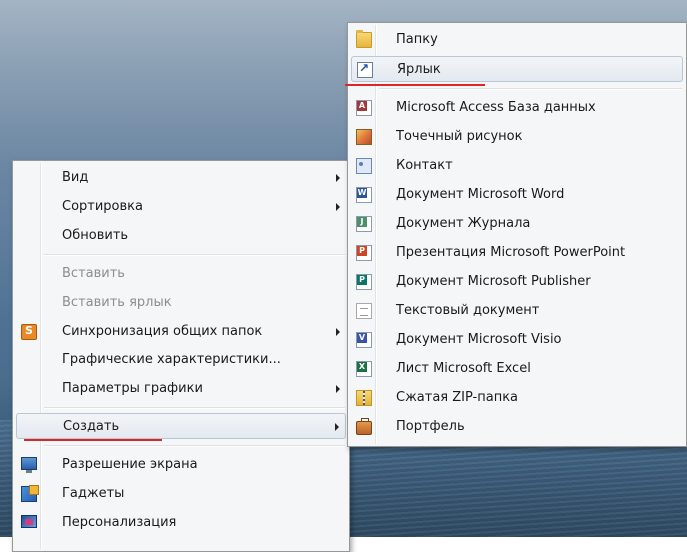  Describe the element at coordinates (511, 252) in the screenshot. I see `menu-item-label: Презентация Microsoft PowerPoint` at that location.